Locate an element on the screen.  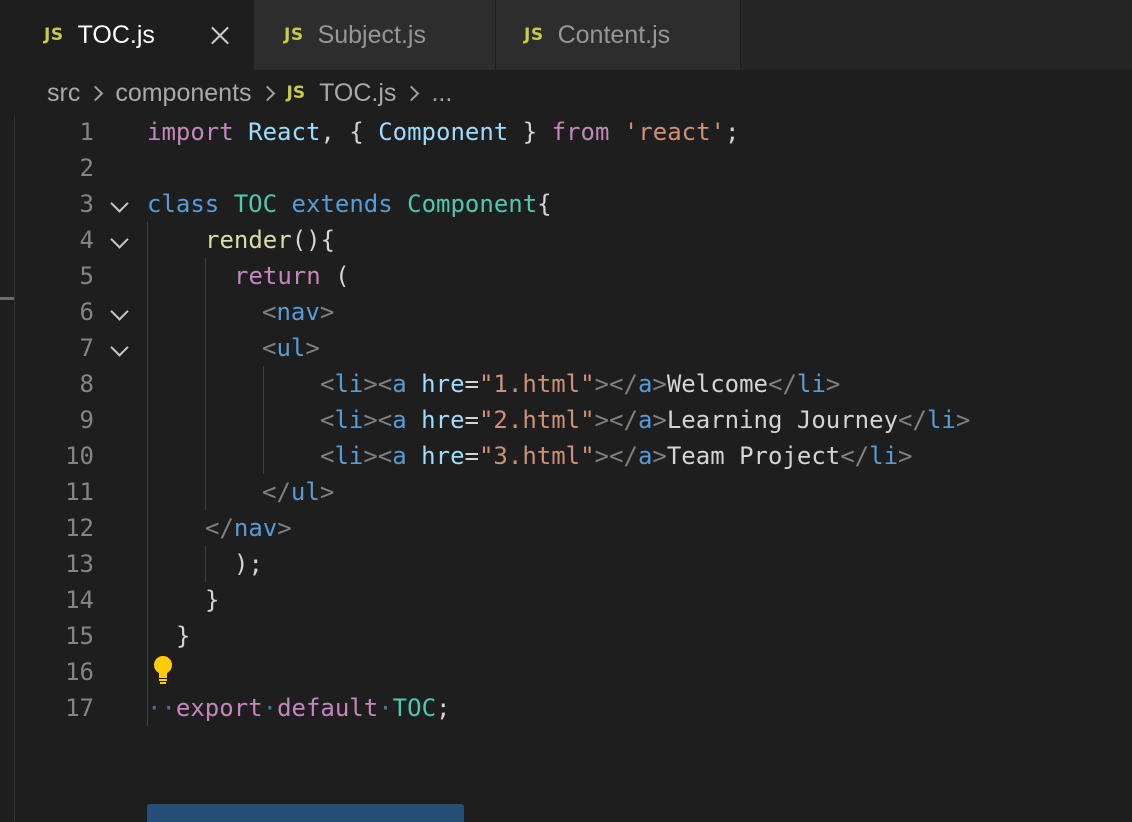
line-number: 4 is located at coordinates (86, 240).